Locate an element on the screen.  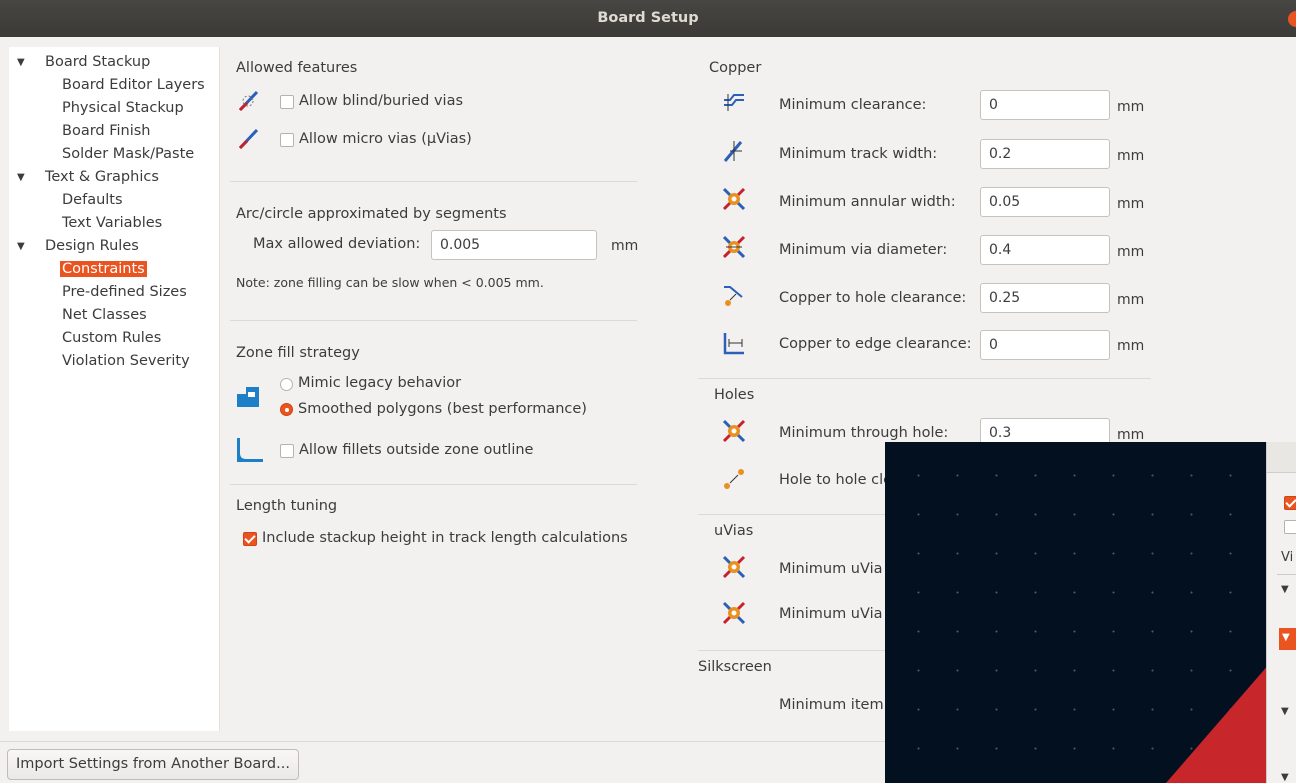
clearance-icon is located at coordinates (734, 102).